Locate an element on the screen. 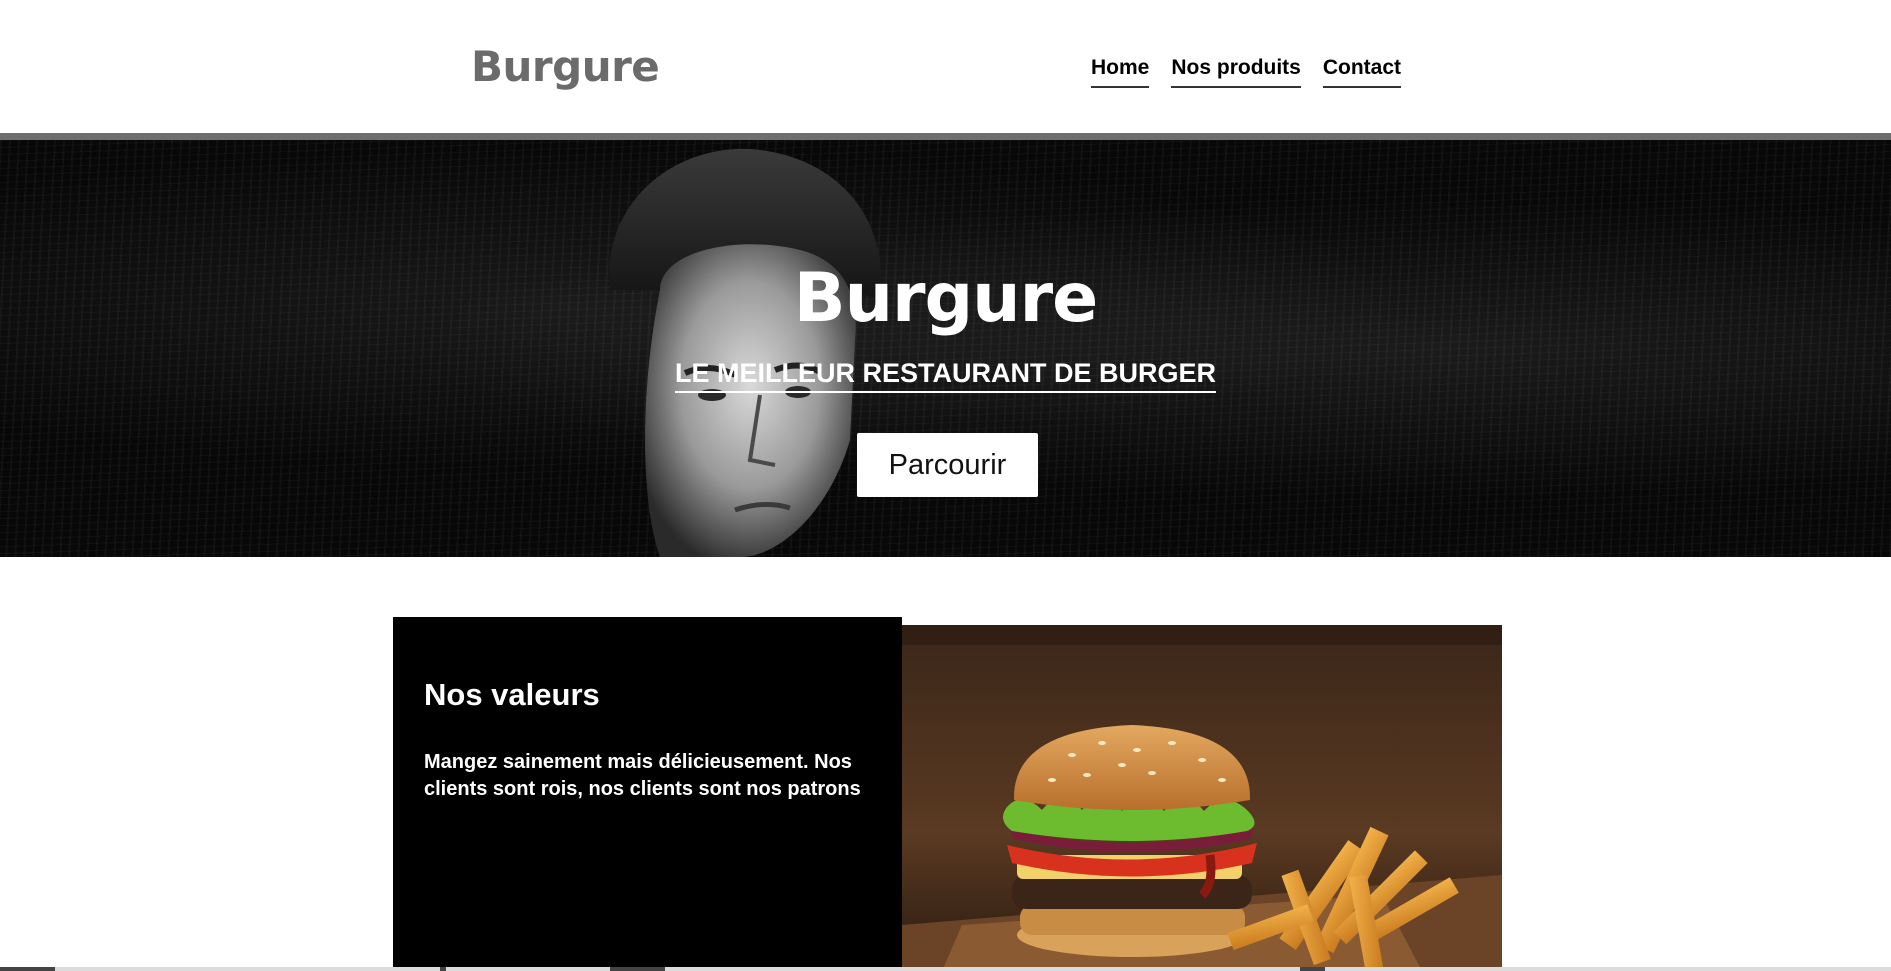  site-header: Burgure Home Nos produits Contact is located at coordinates (945, 66).